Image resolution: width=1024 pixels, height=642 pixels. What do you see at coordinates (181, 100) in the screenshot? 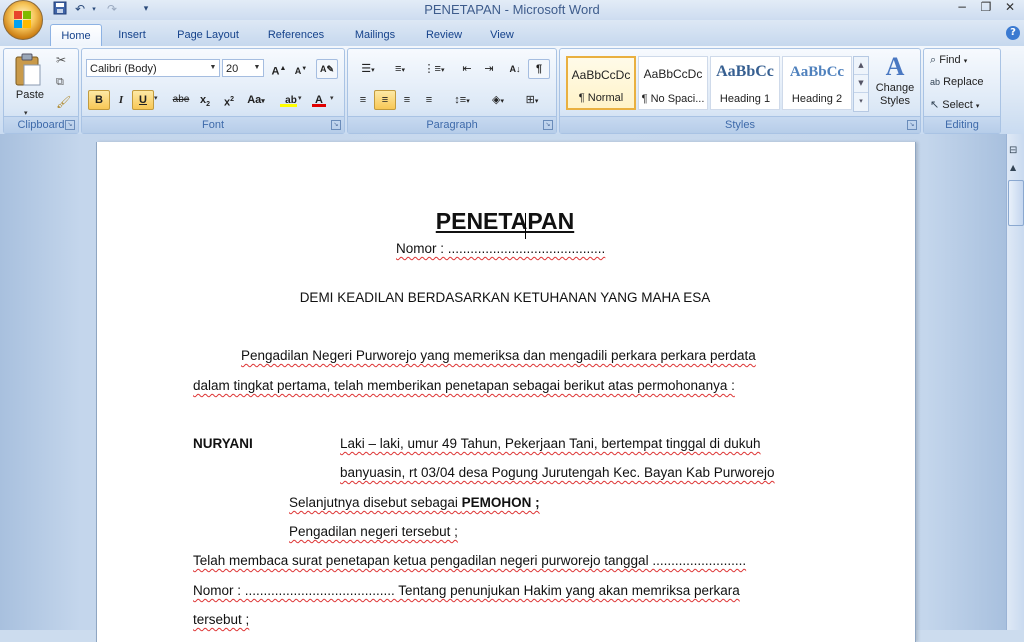
I see `strikethrough-button: abe` at bounding box center [181, 100].